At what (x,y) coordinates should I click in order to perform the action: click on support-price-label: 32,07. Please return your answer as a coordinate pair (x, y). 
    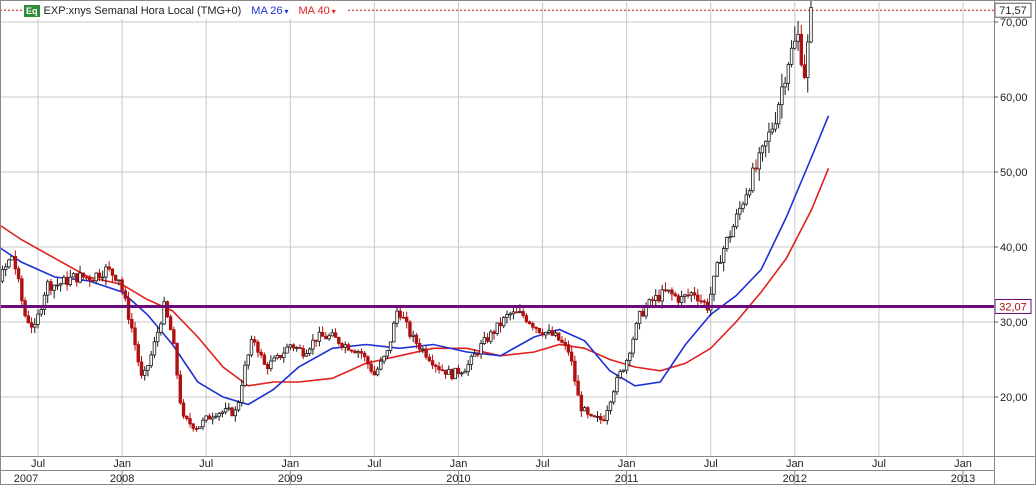
    Looking at the image, I should click on (1013, 307).